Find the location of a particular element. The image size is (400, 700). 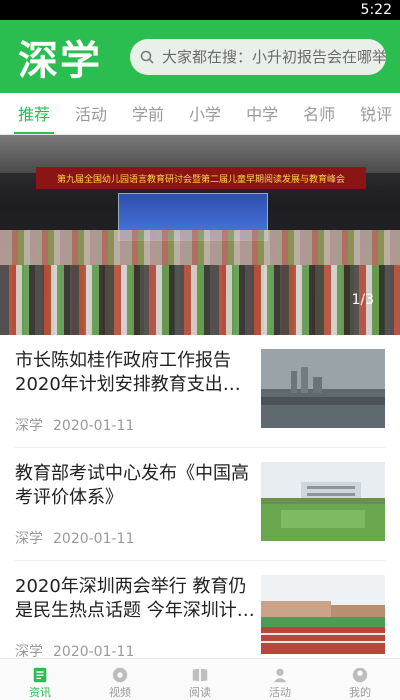

news-text: 教育部考试中心发布《中国高考评价体系》 深学 2020-01-11 is located at coordinates (135, 504).